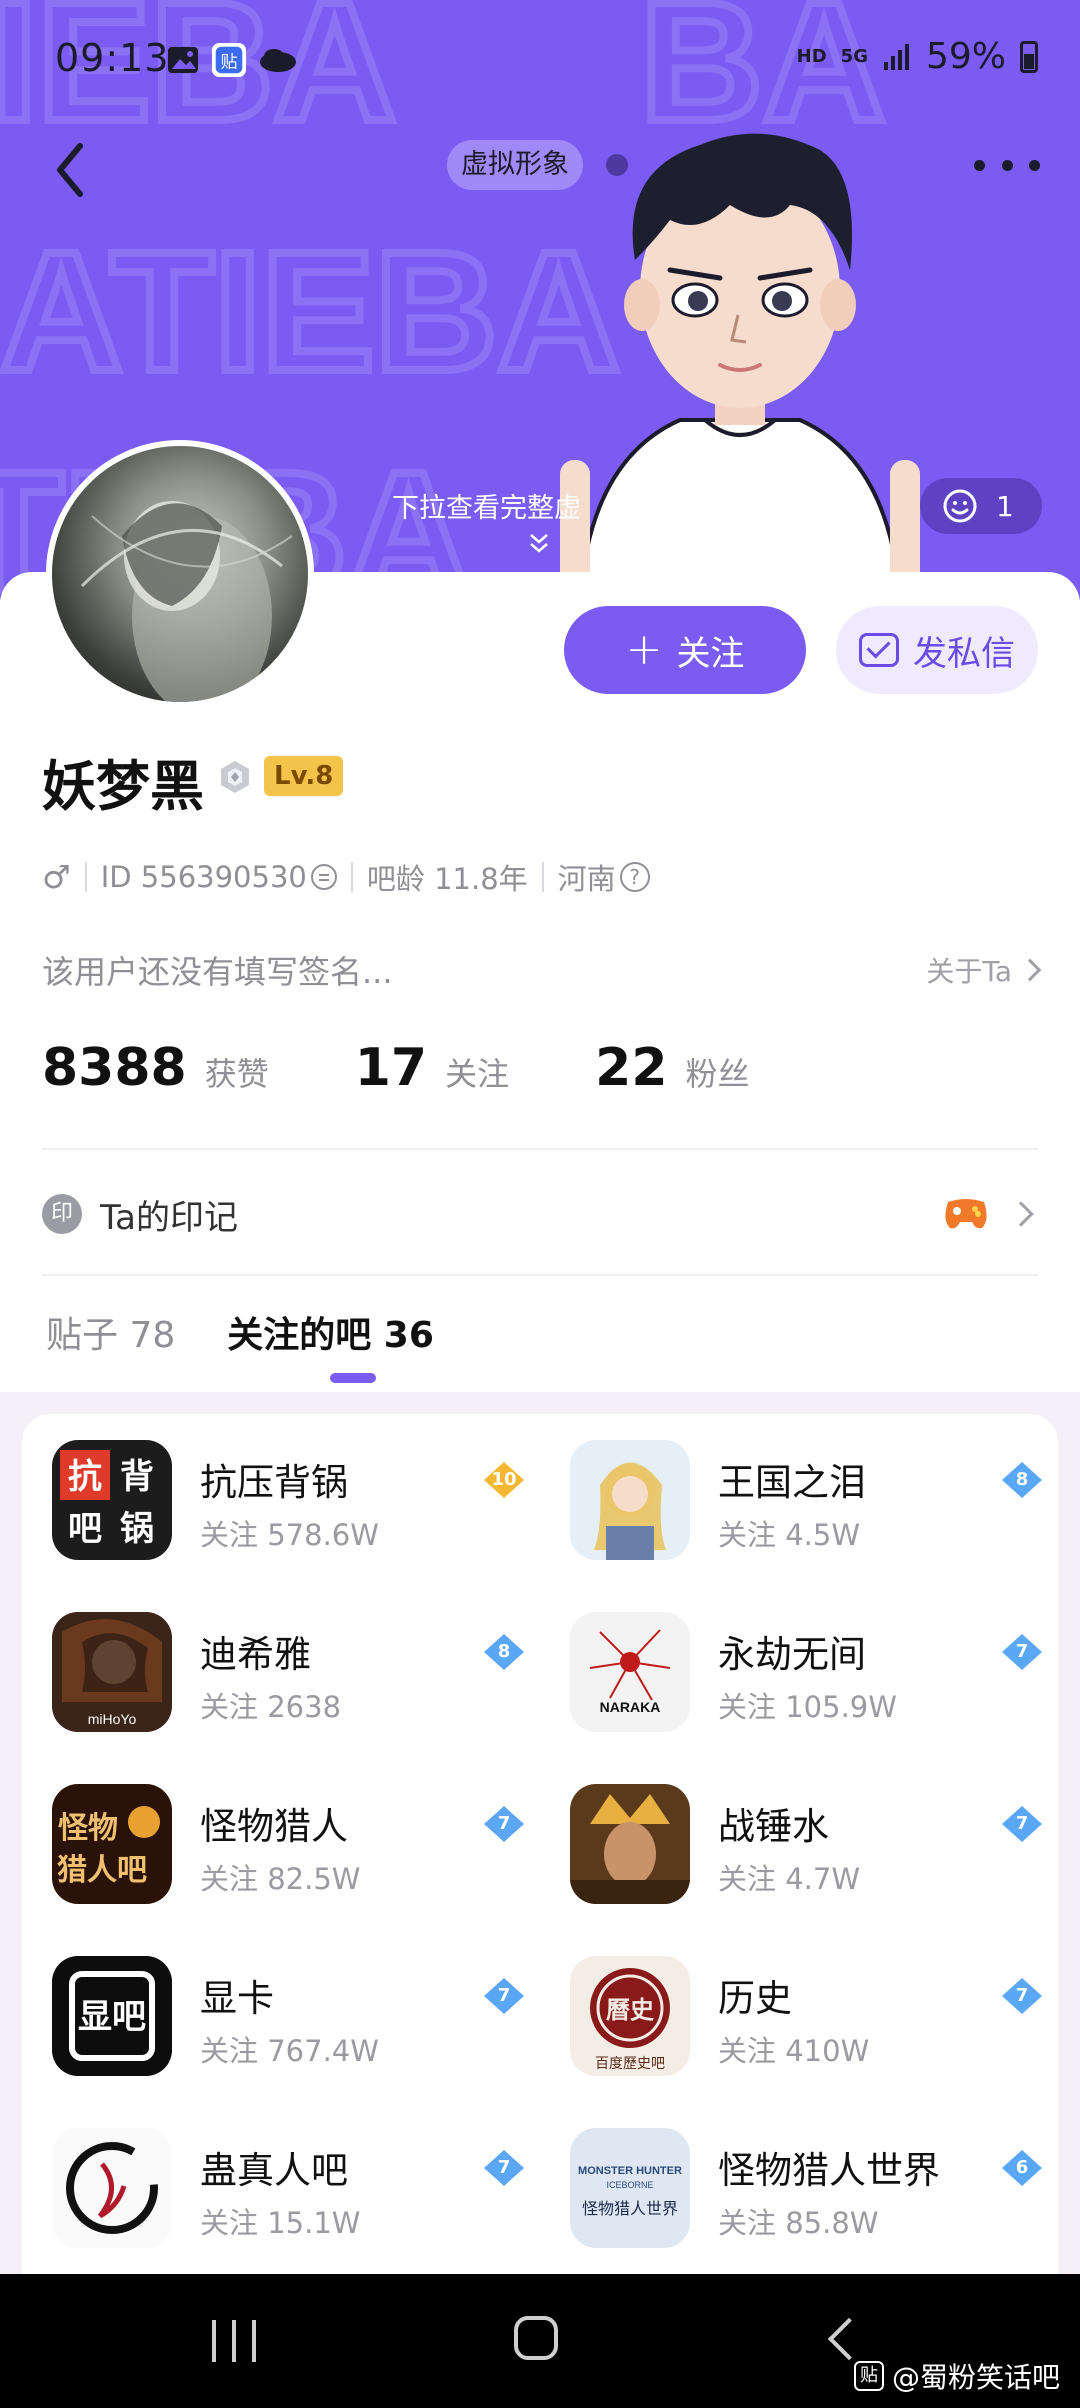 This screenshot has height=2408, width=1080. I want to click on stat-fans: 22 粉丝, so click(672, 1068).